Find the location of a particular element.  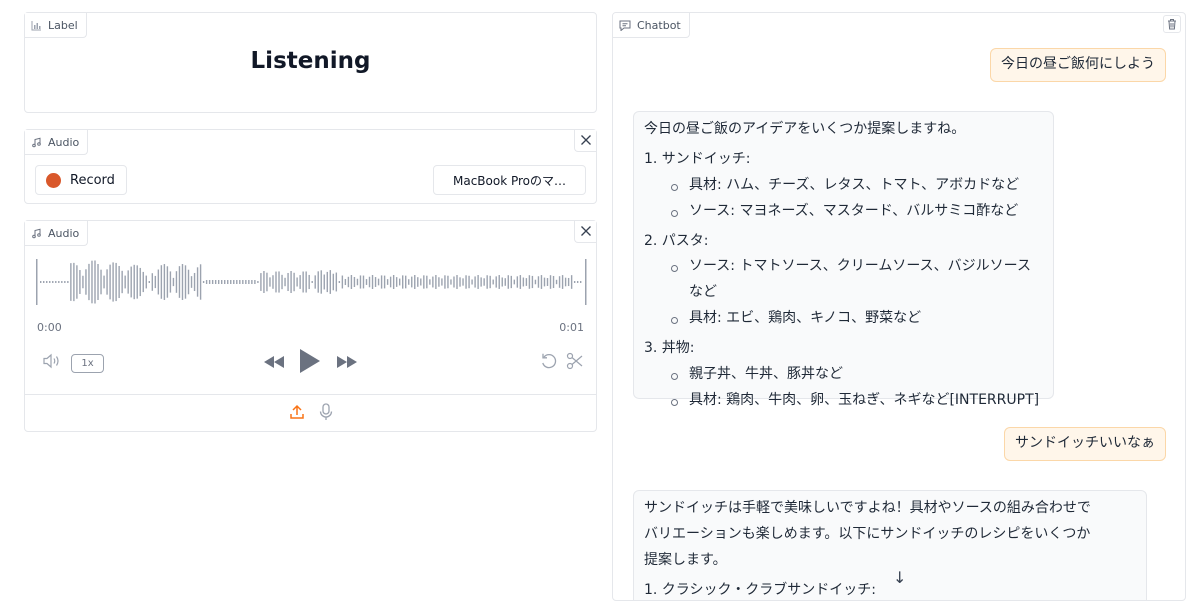

trim-button is located at coordinates (575, 362).